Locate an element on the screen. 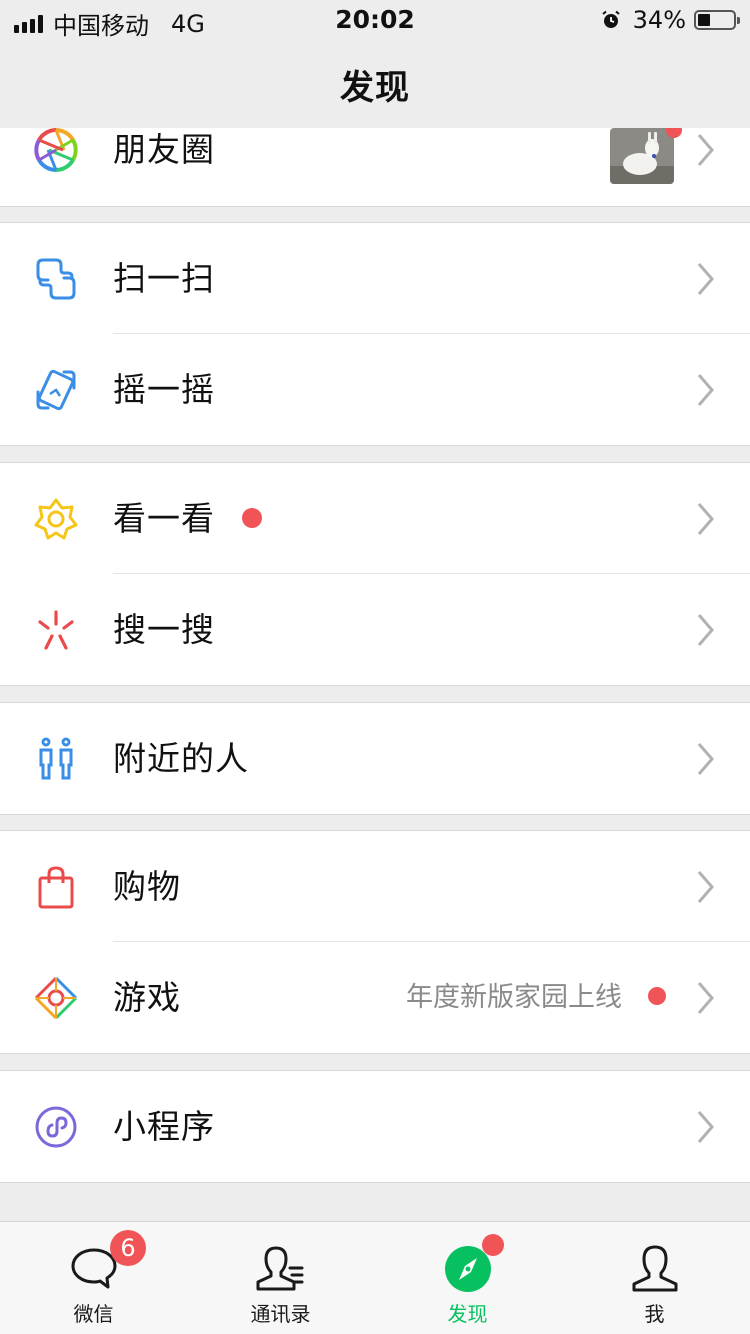 The height and width of the screenshot is (1334, 750). tab-label-me: 我 is located at coordinates (654, 1314).